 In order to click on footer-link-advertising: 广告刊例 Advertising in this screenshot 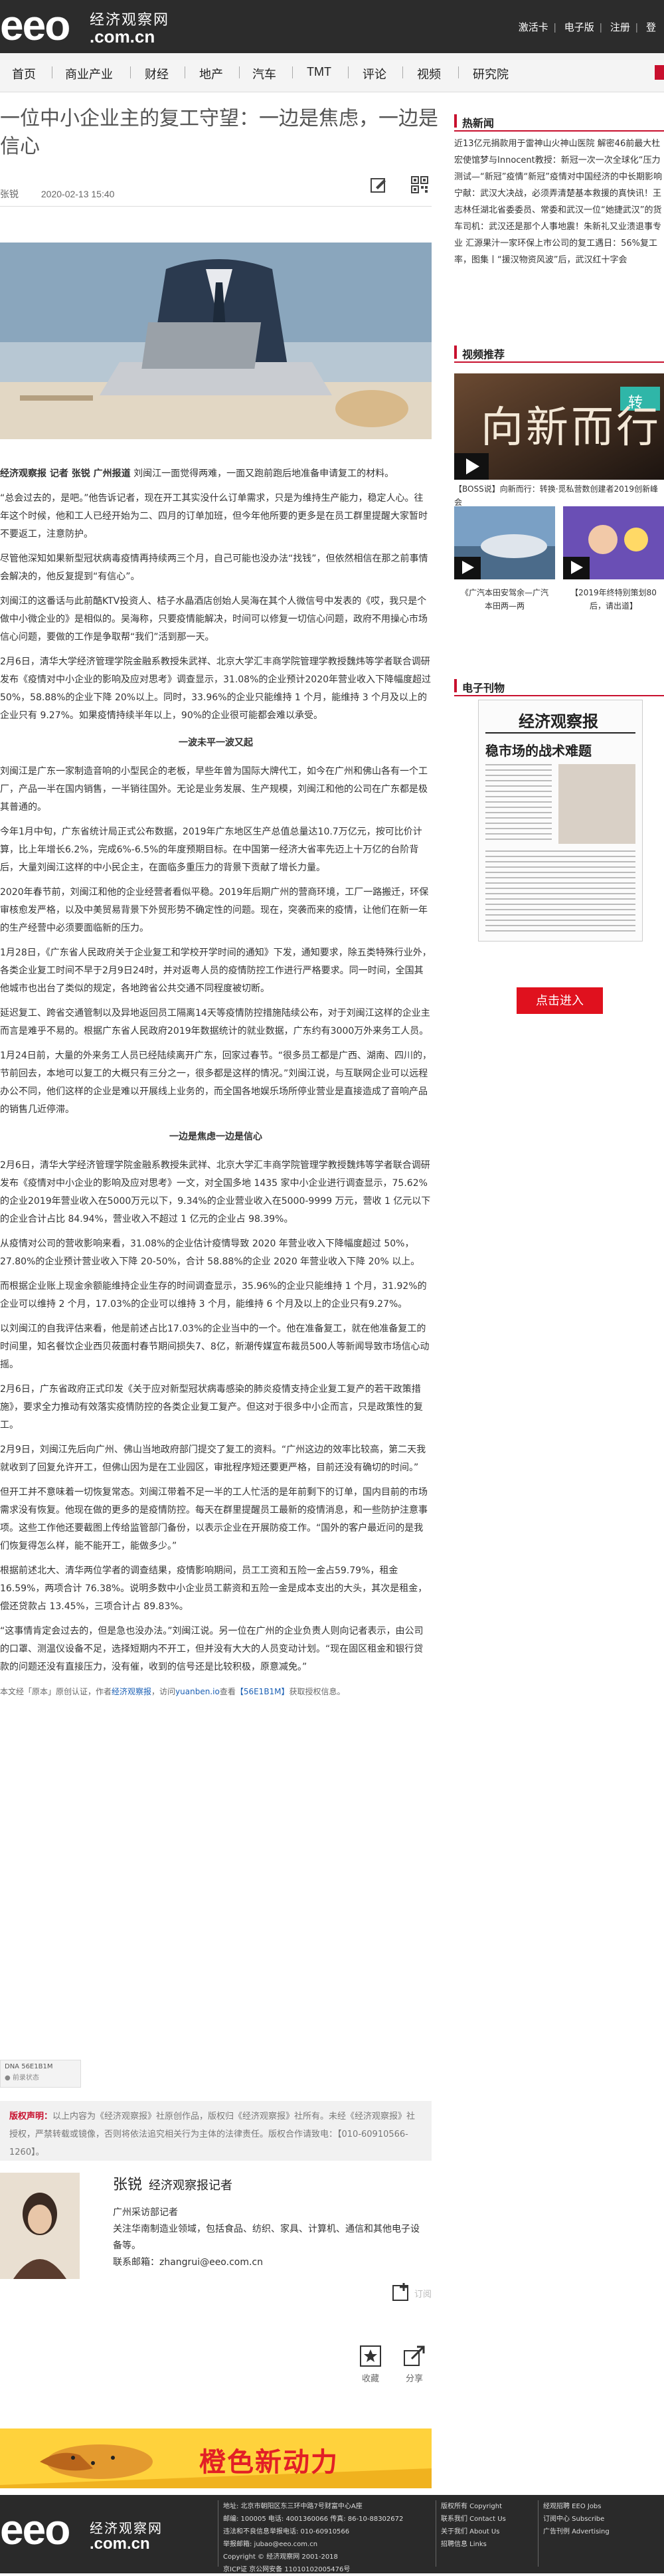, I will do `click(600, 2532)`.